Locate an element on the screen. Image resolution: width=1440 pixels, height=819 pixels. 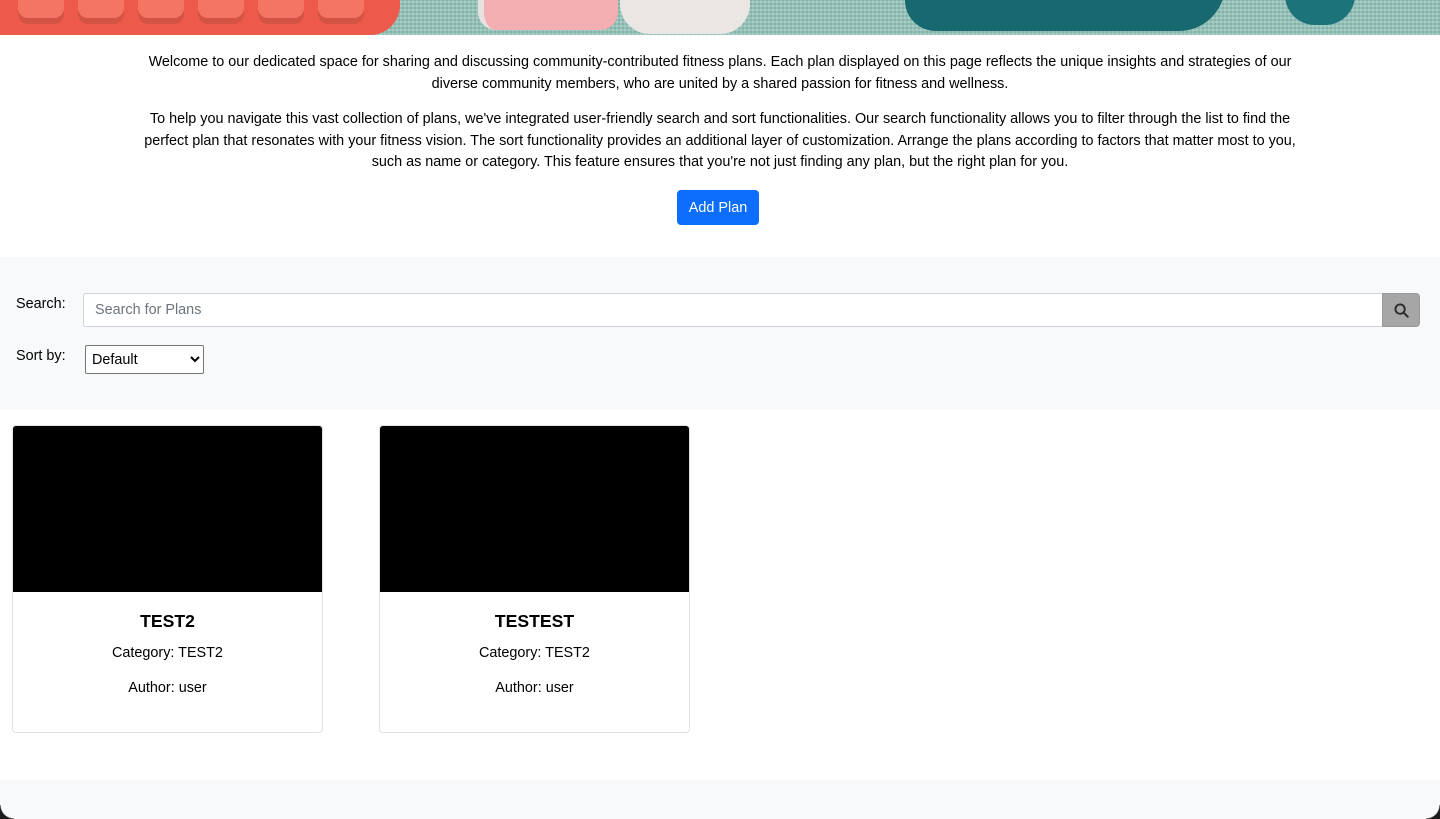
add-plan-button: Add Plan is located at coordinates (718, 207).